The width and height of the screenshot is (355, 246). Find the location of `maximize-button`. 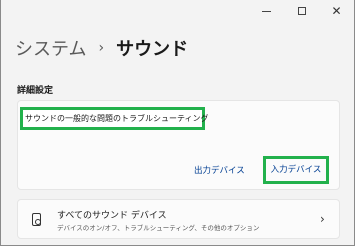

maximize-button is located at coordinates (301, 11).